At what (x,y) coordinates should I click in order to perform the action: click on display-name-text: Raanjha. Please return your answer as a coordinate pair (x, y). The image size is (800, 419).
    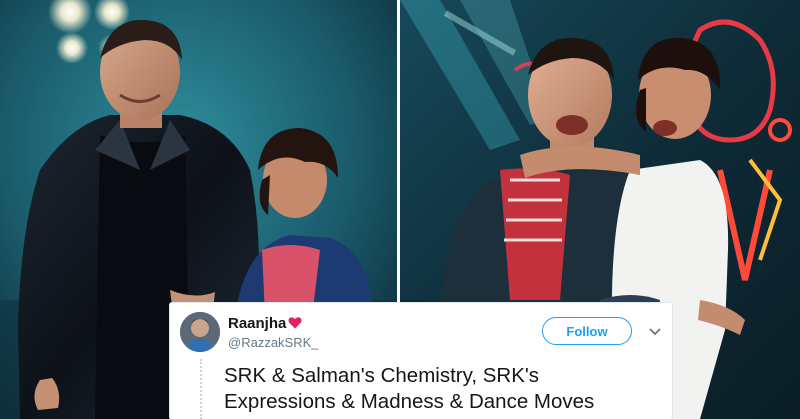
    Looking at the image, I should click on (257, 323).